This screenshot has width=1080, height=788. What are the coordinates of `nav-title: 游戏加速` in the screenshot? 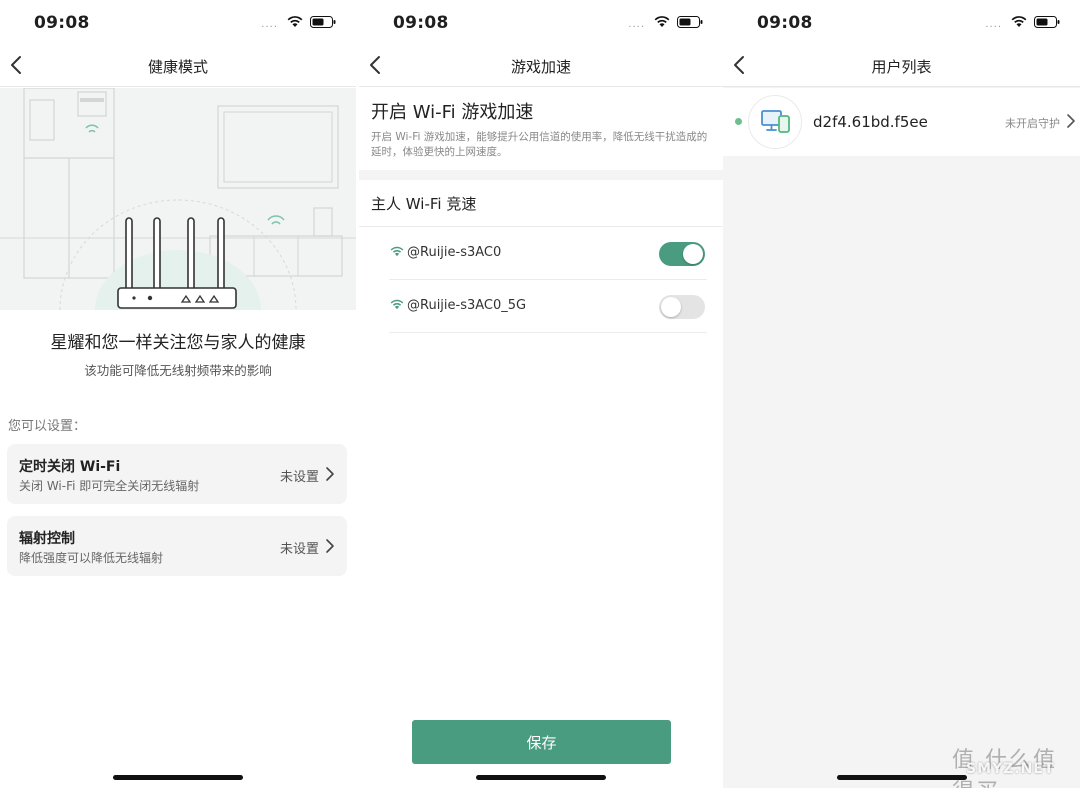 It's located at (540, 67).